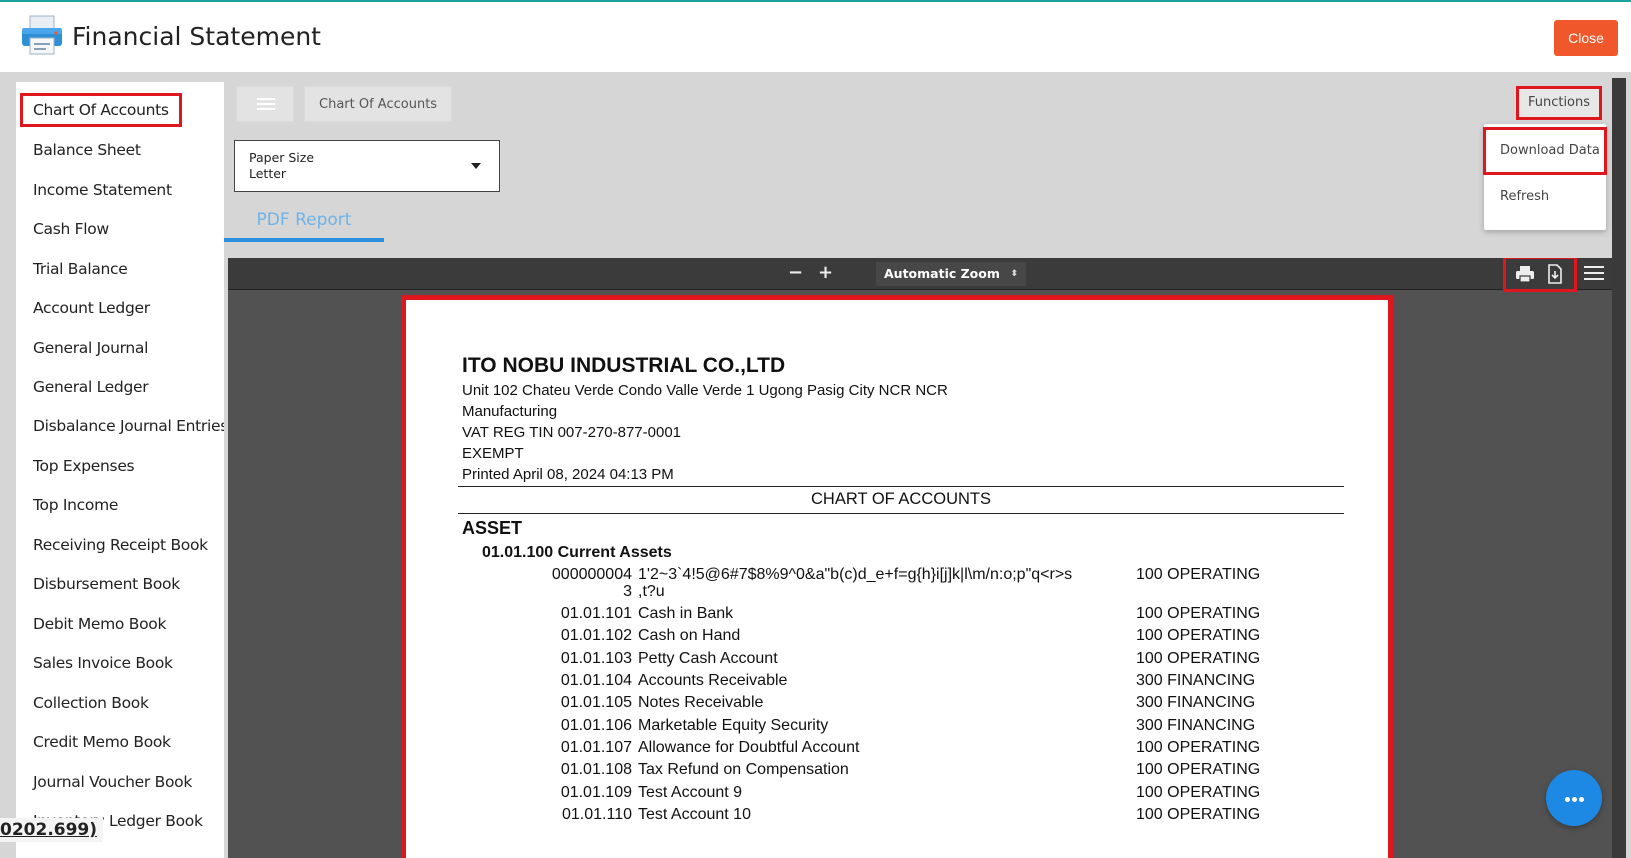 Image resolution: width=1631 pixels, height=858 pixels. Describe the element at coordinates (651, 591) in the screenshot. I see `account-name: ,t?u` at that location.